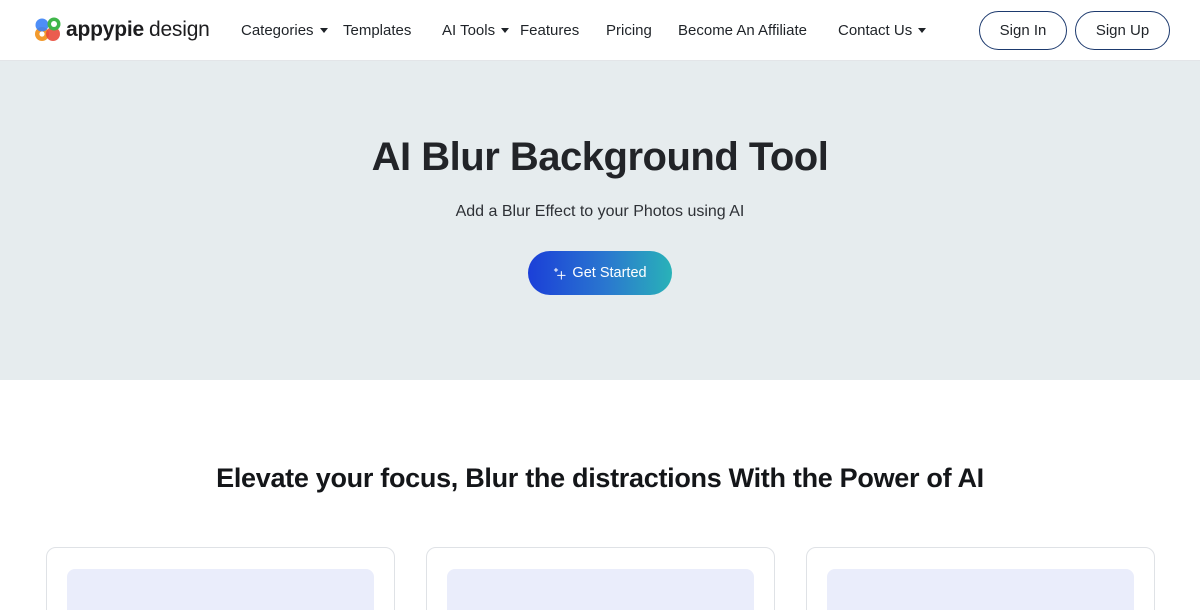 This screenshot has width=1200, height=610. I want to click on nav-item-ai-tools: AI Tools, so click(476, 30).